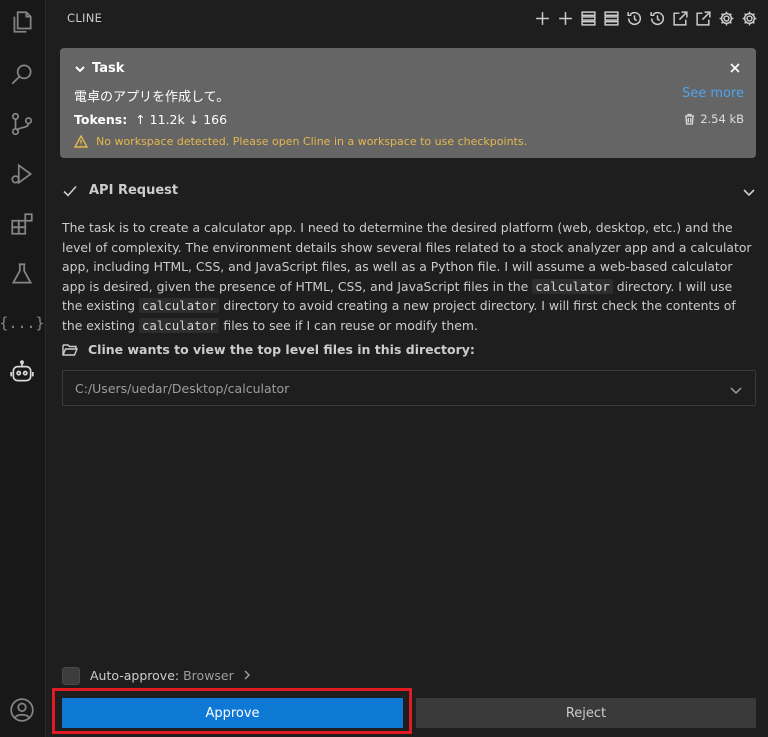 Image resolution: width=768 pixels, height=737 pixels. Describe the element at coordinates (22, 124) in the screenshot. I see `source-control-icon` at that location.